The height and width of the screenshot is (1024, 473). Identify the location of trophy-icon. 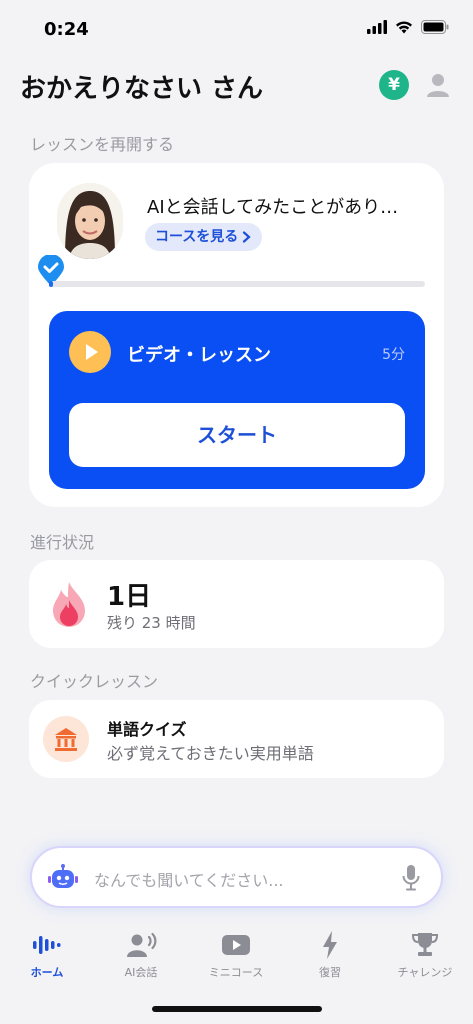
(425, 944).